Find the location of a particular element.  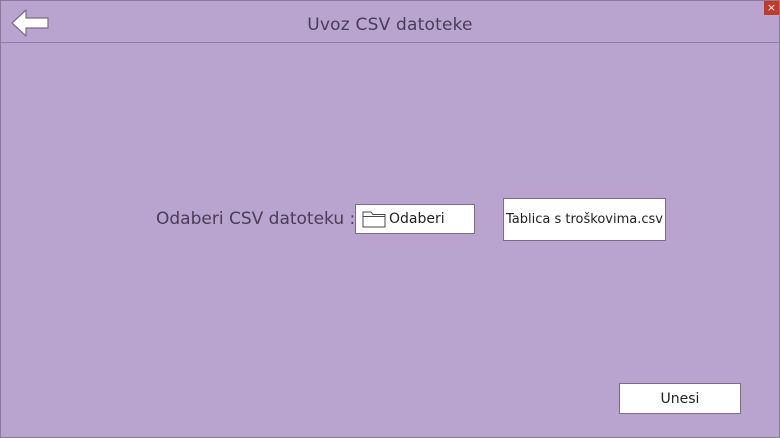

header-bar: Uvoz CSV datoteke × is located at coordinates (390, 22).